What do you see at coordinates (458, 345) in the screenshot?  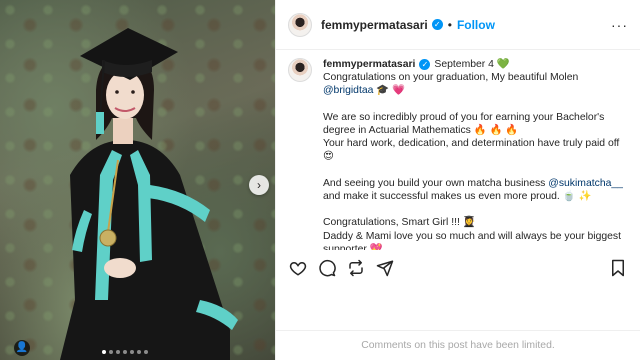 I see `comments-limited-note: Comments on this post have been limited.` at bounding box center [458, 345].